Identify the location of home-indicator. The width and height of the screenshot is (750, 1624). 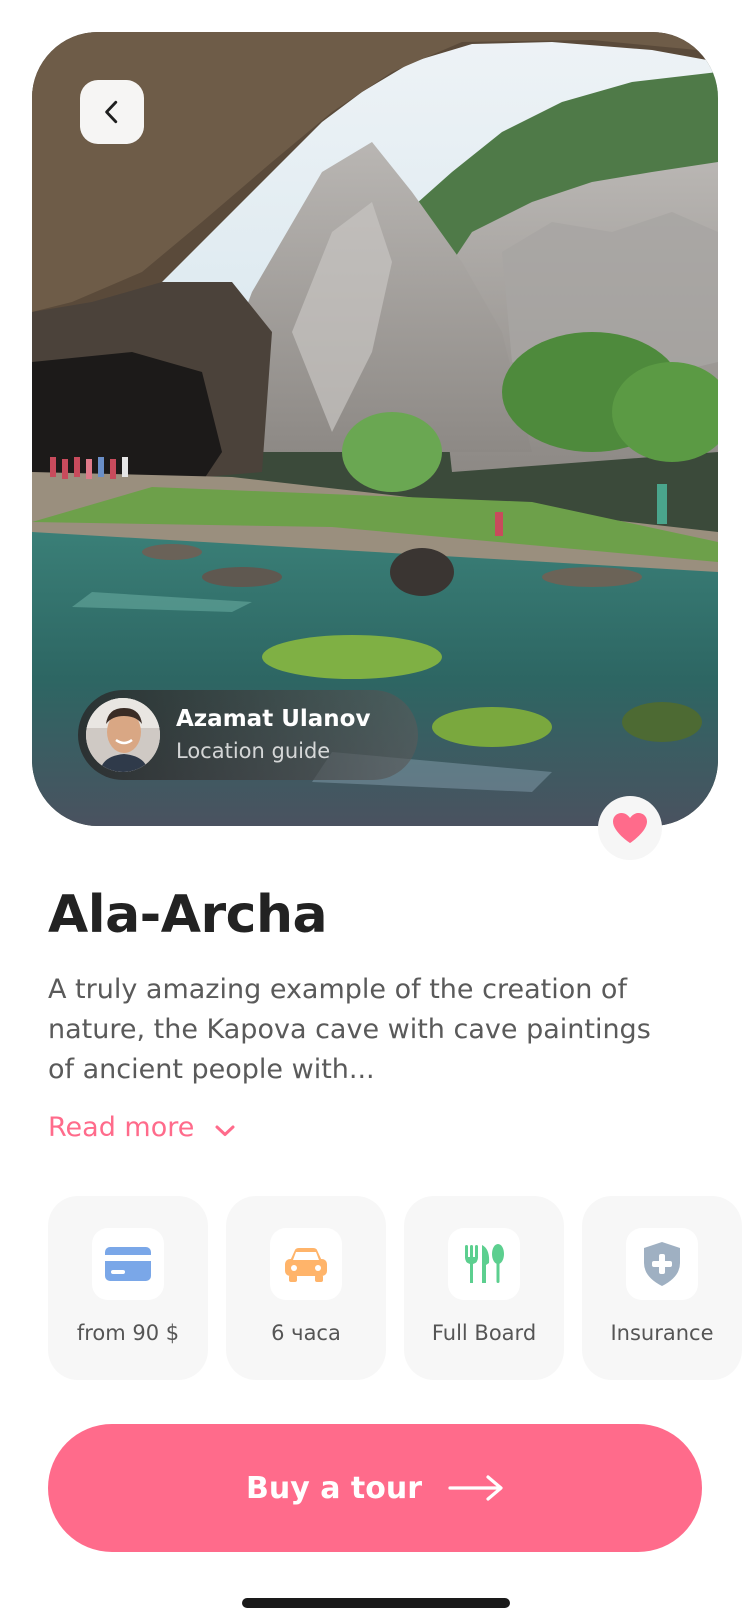
(376, 1603).